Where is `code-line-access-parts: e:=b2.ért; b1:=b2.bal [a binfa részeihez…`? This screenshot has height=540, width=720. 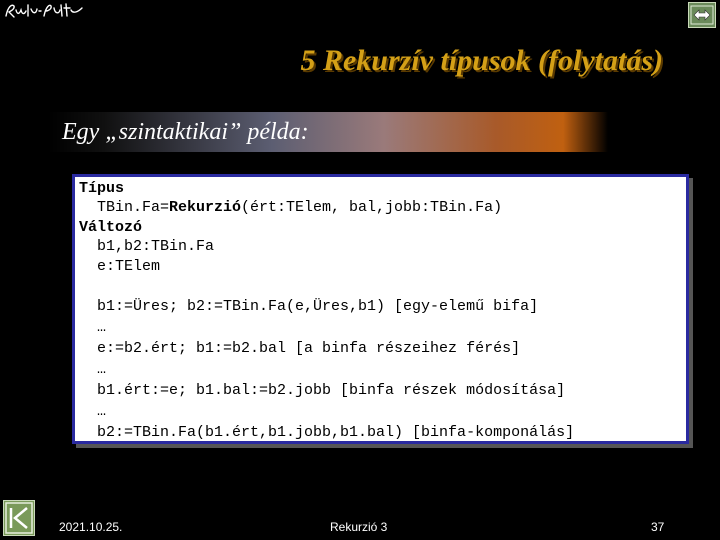
code-line-access-parts: e:=b2.ért; b1:=b2.bal [a binfa részeihez… is located at coordinates (300, 348).